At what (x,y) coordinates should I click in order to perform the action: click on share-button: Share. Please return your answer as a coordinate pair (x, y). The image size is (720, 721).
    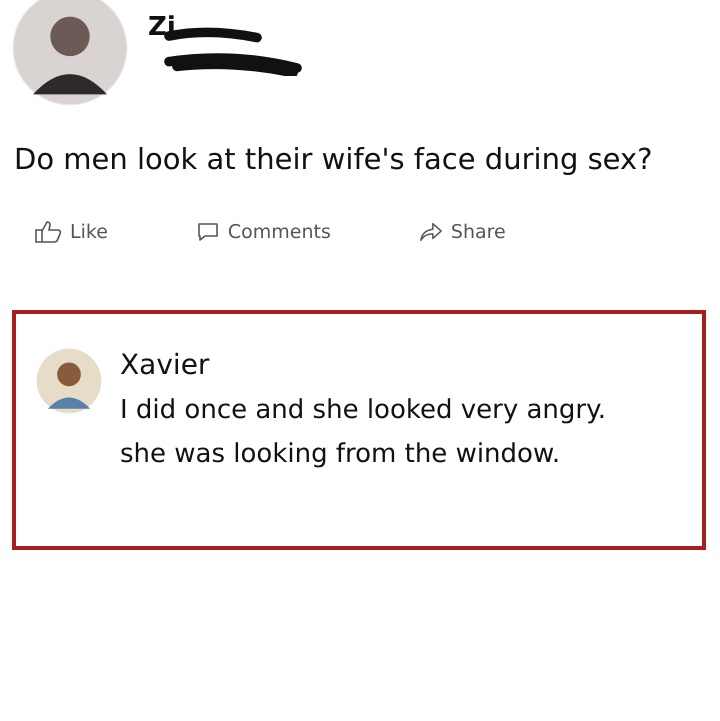
    Looking at the image, I should click on (462, 232).